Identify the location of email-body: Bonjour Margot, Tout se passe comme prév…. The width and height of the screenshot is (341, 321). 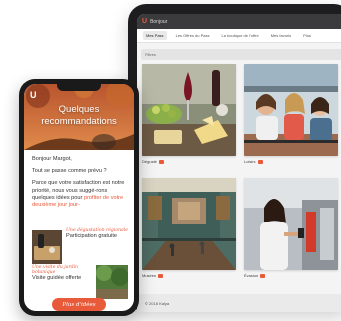
(79, 179).